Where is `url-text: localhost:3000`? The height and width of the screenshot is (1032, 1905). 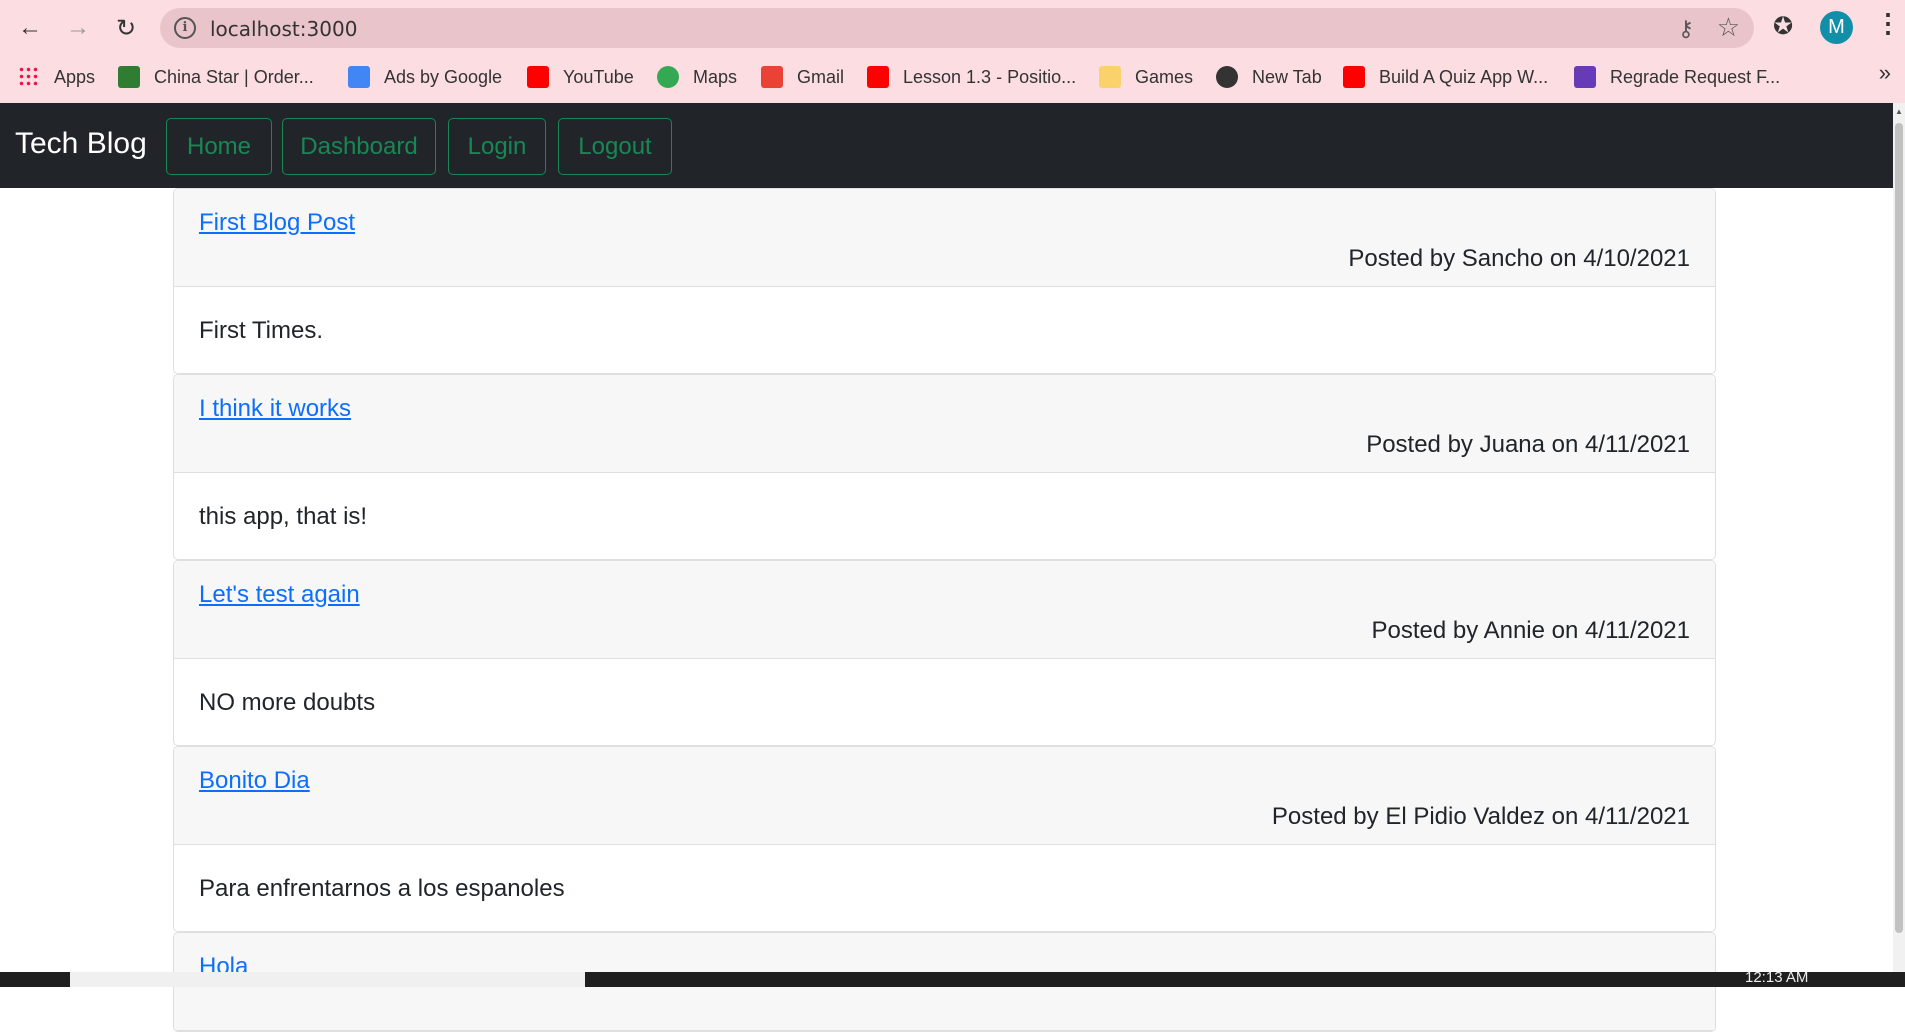
url-text: localhost:3000 is located at coordinates (283, 29).